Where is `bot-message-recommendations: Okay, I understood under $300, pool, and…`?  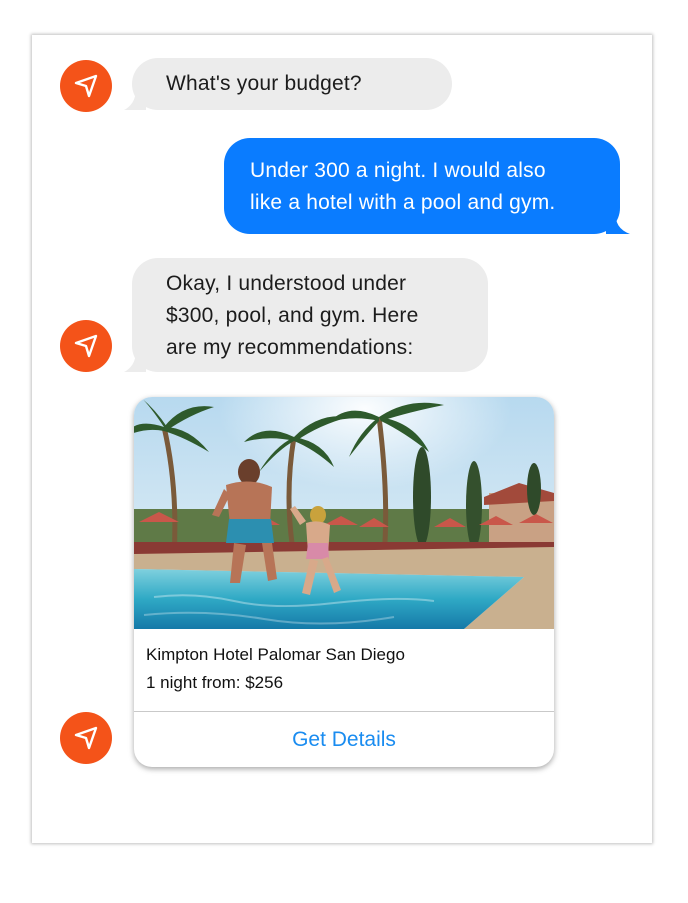 bot-message-recommendations: Okay, I understood under $300, pool, and… is located at coordinates (306, 315).